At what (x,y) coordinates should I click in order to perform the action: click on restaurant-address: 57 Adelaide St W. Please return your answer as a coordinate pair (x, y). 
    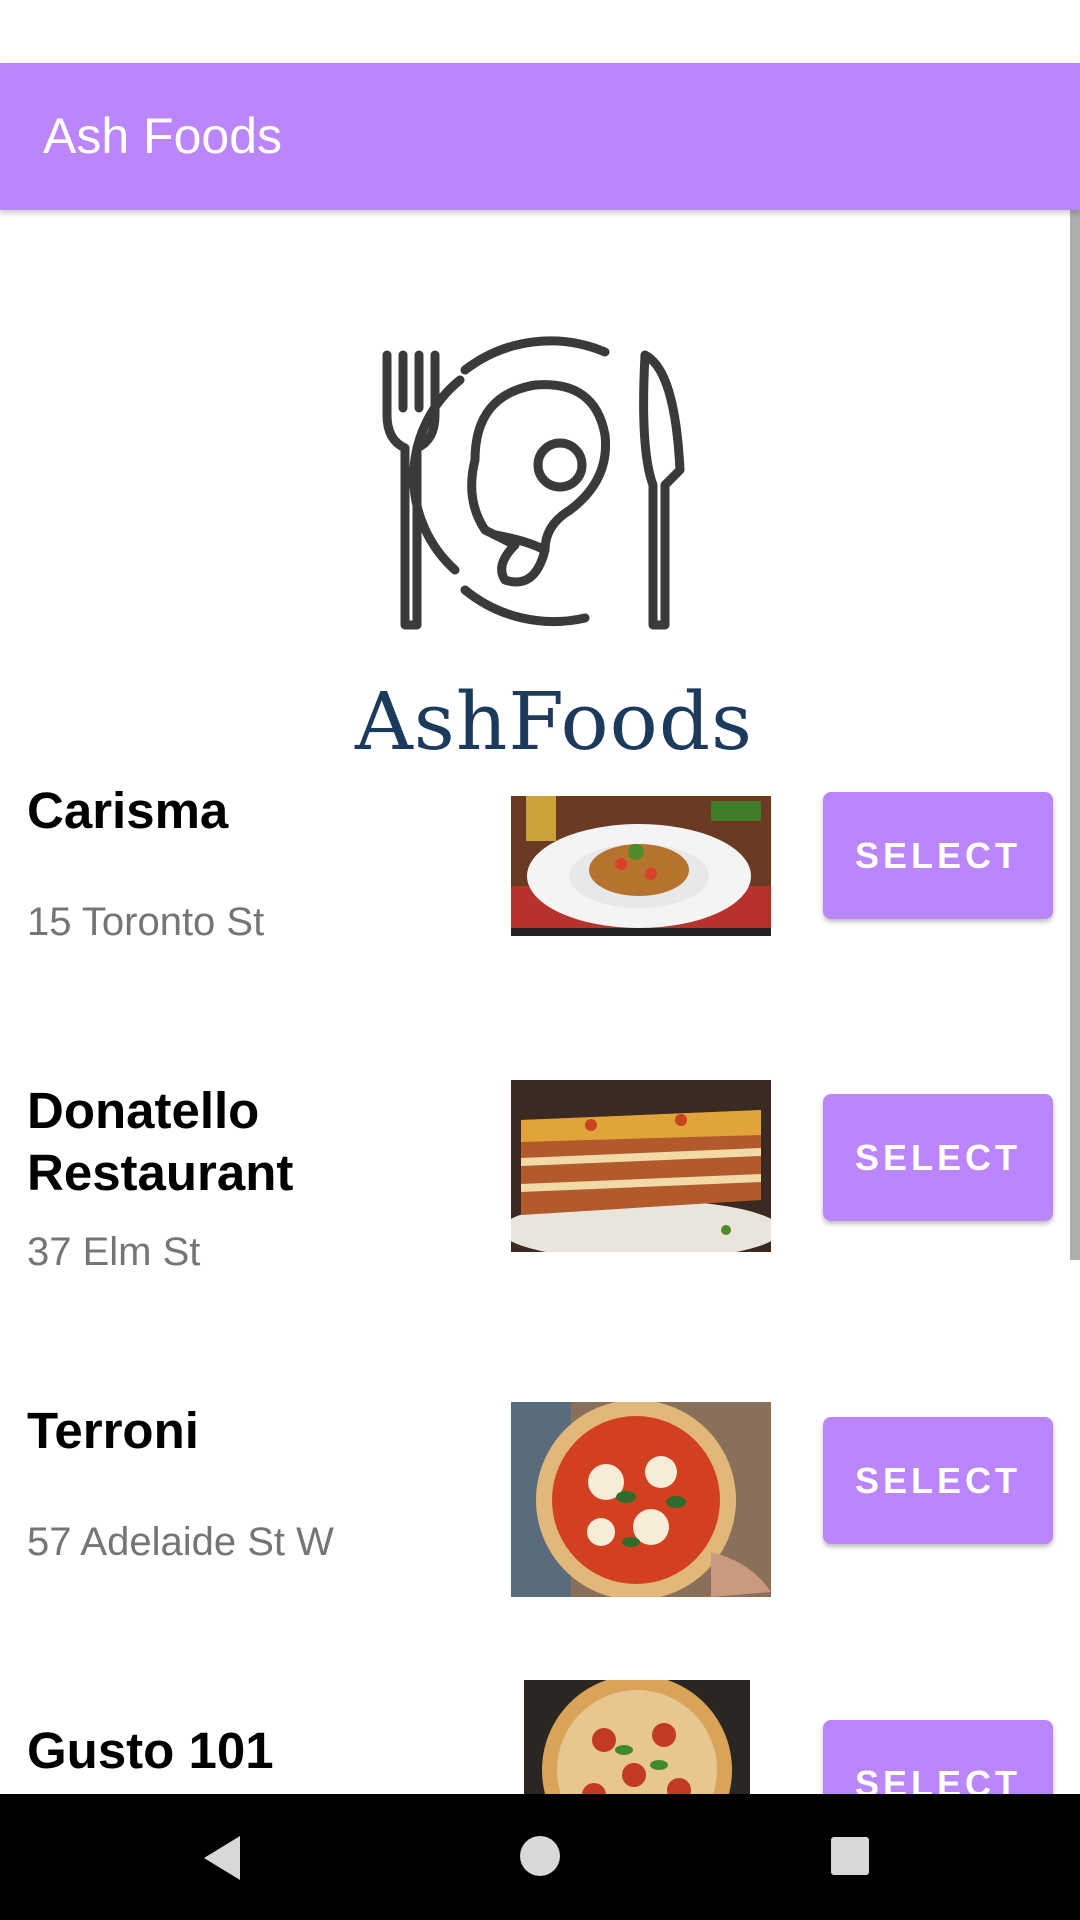
    Looking at the image, I should click on (180, 1542).